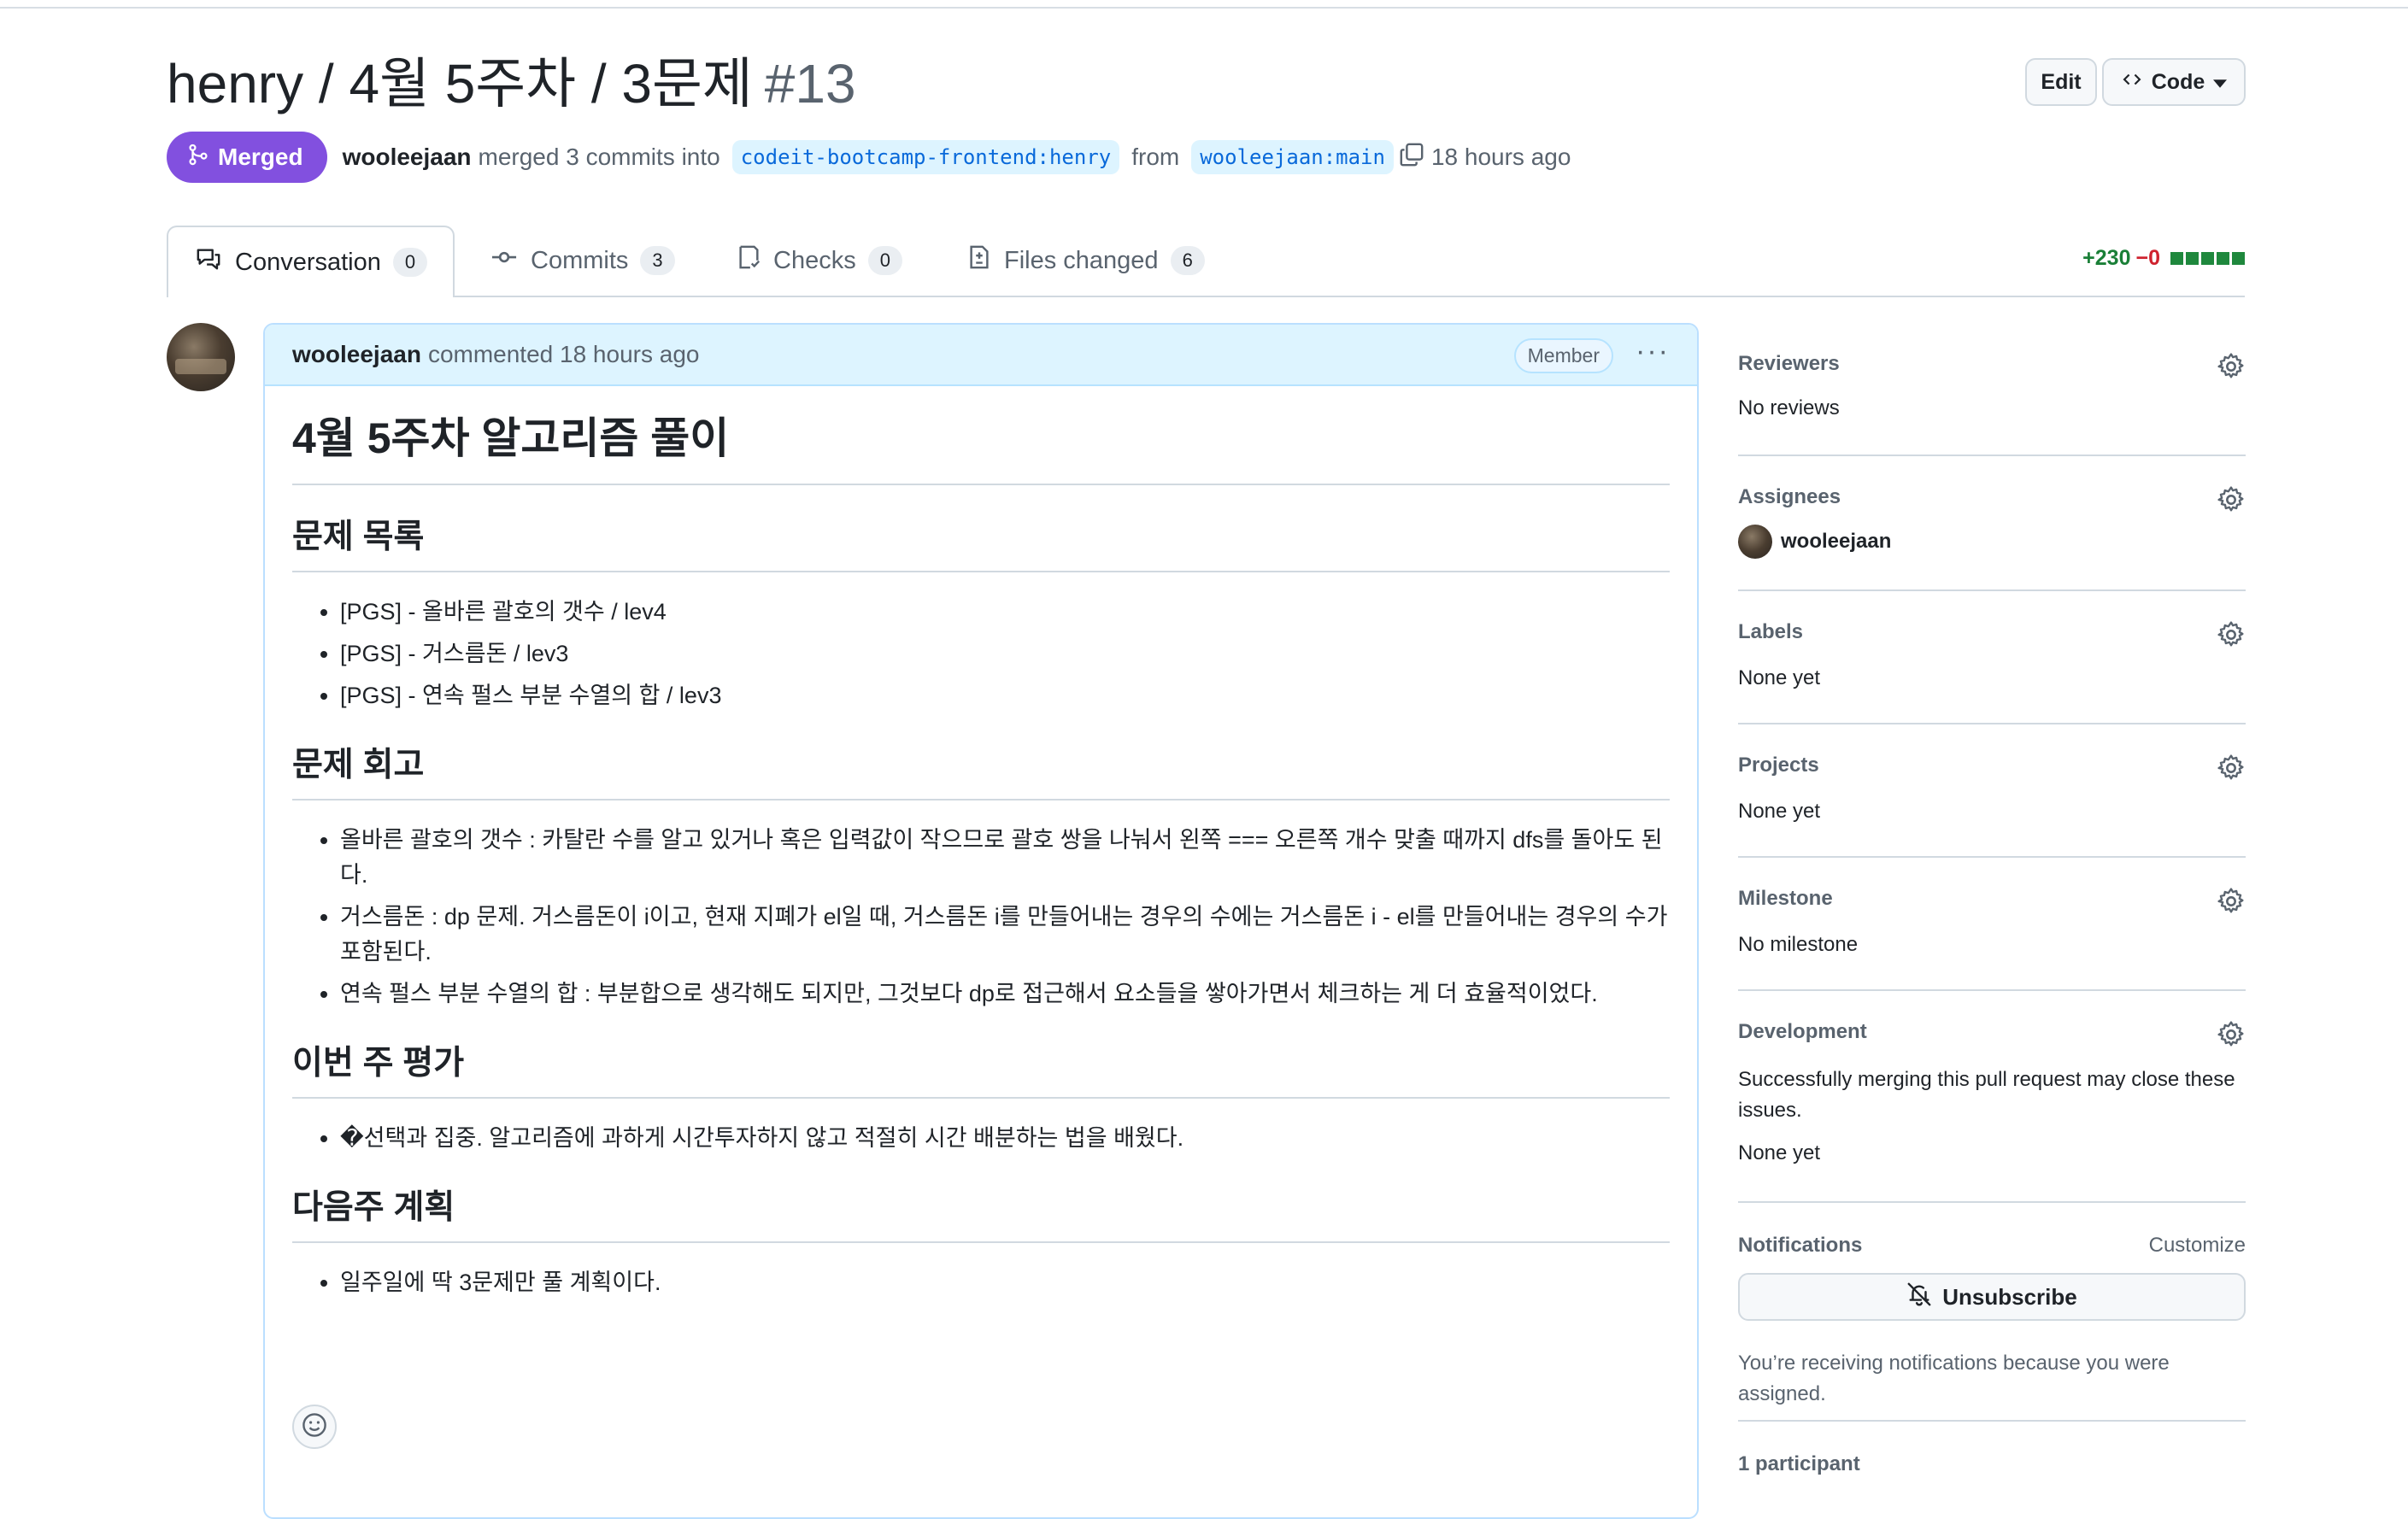 The image size is (2408, 1519). I want to click on base-branch: codeit-bootcamp-frontend:henry, so click(925, 157).